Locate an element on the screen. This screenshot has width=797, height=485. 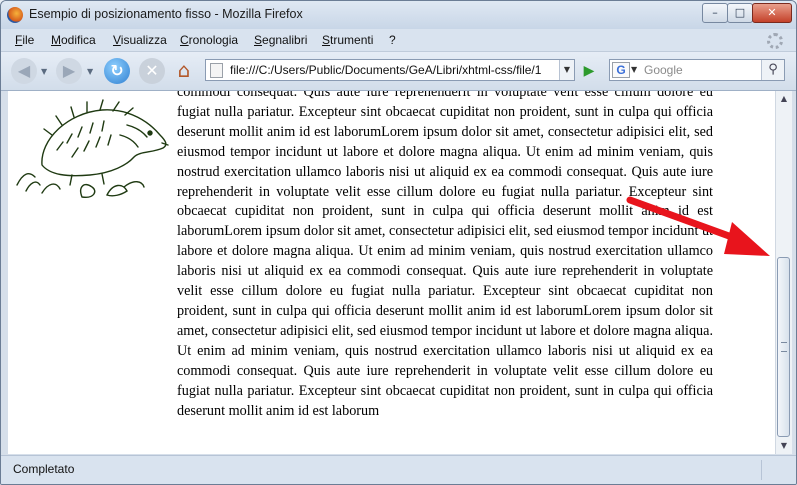
forward-history-dropdown-icon: ▼ is located at coordinates (90, 71).